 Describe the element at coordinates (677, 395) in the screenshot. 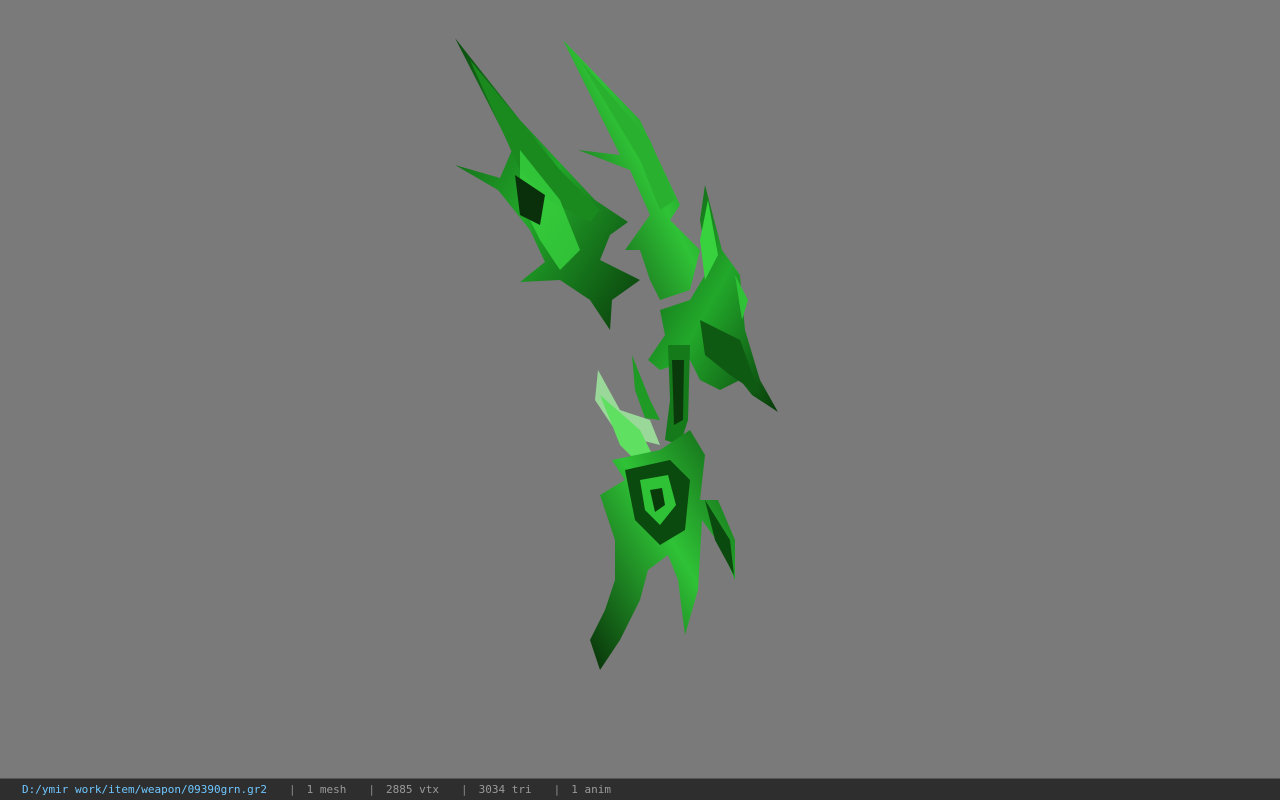

I see `dragon-neck` at that location.